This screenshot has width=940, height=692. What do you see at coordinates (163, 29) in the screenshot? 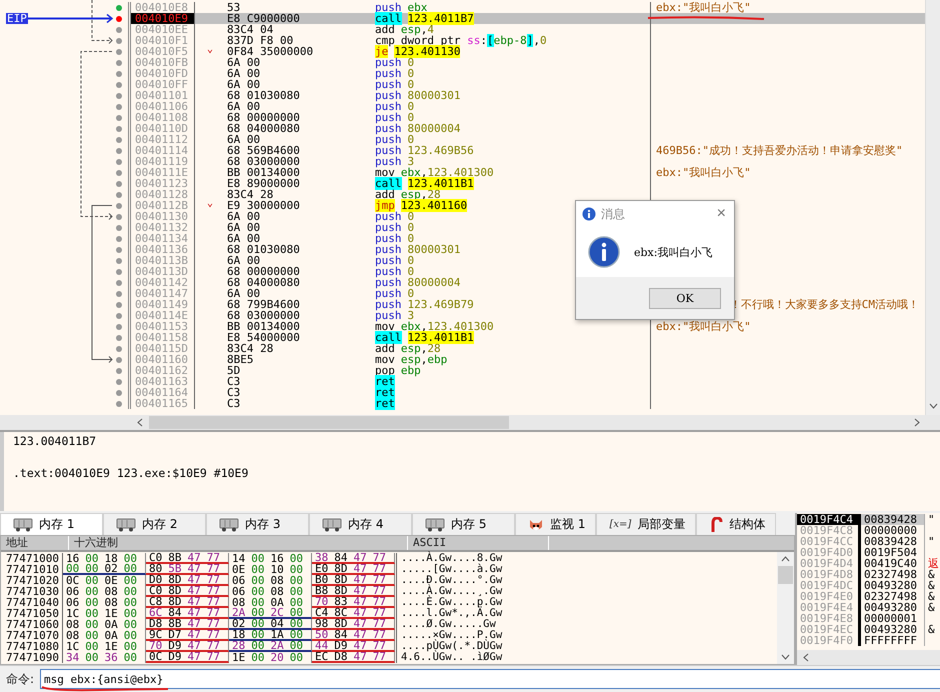
I see `address-cell: 004010EE` at bounding box center [163, 29].